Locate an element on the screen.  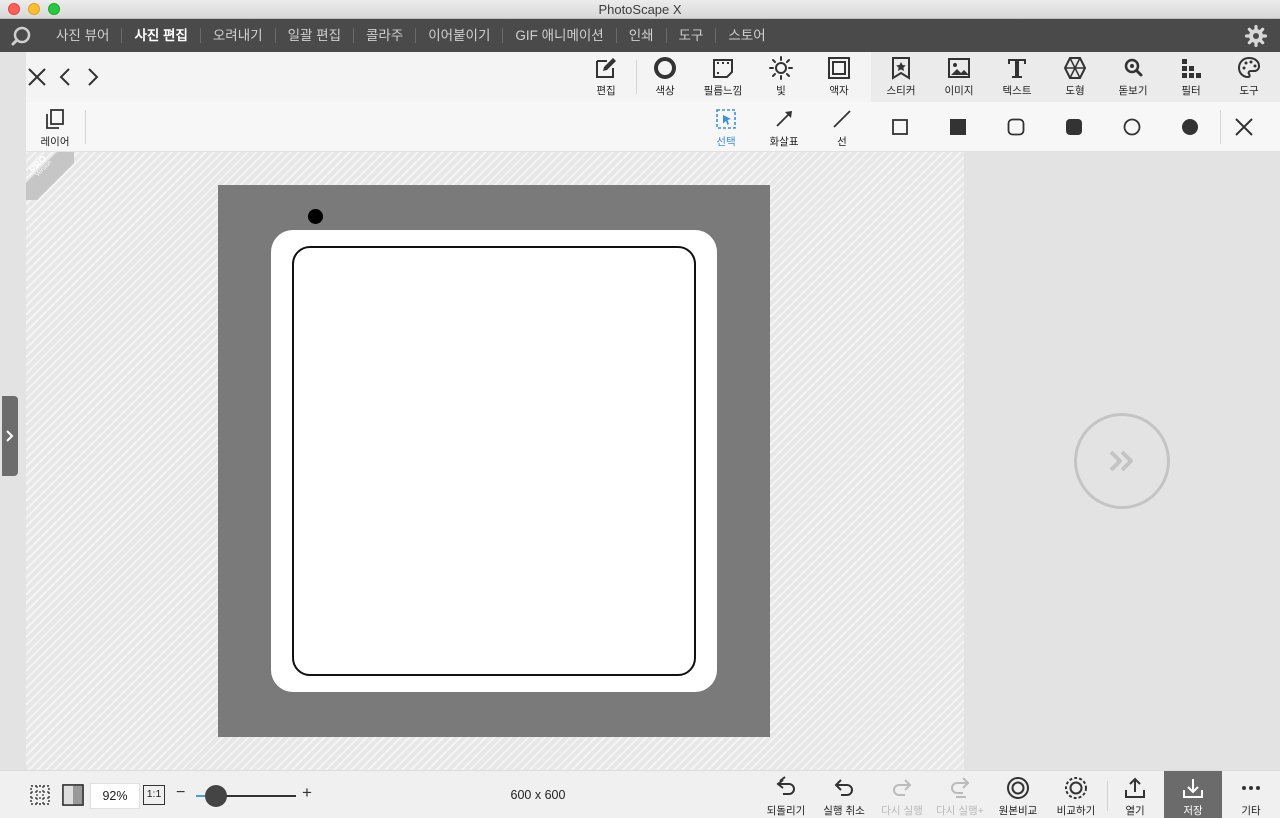
undo-button: 실행 취소 is located at coordinates (844, 794).